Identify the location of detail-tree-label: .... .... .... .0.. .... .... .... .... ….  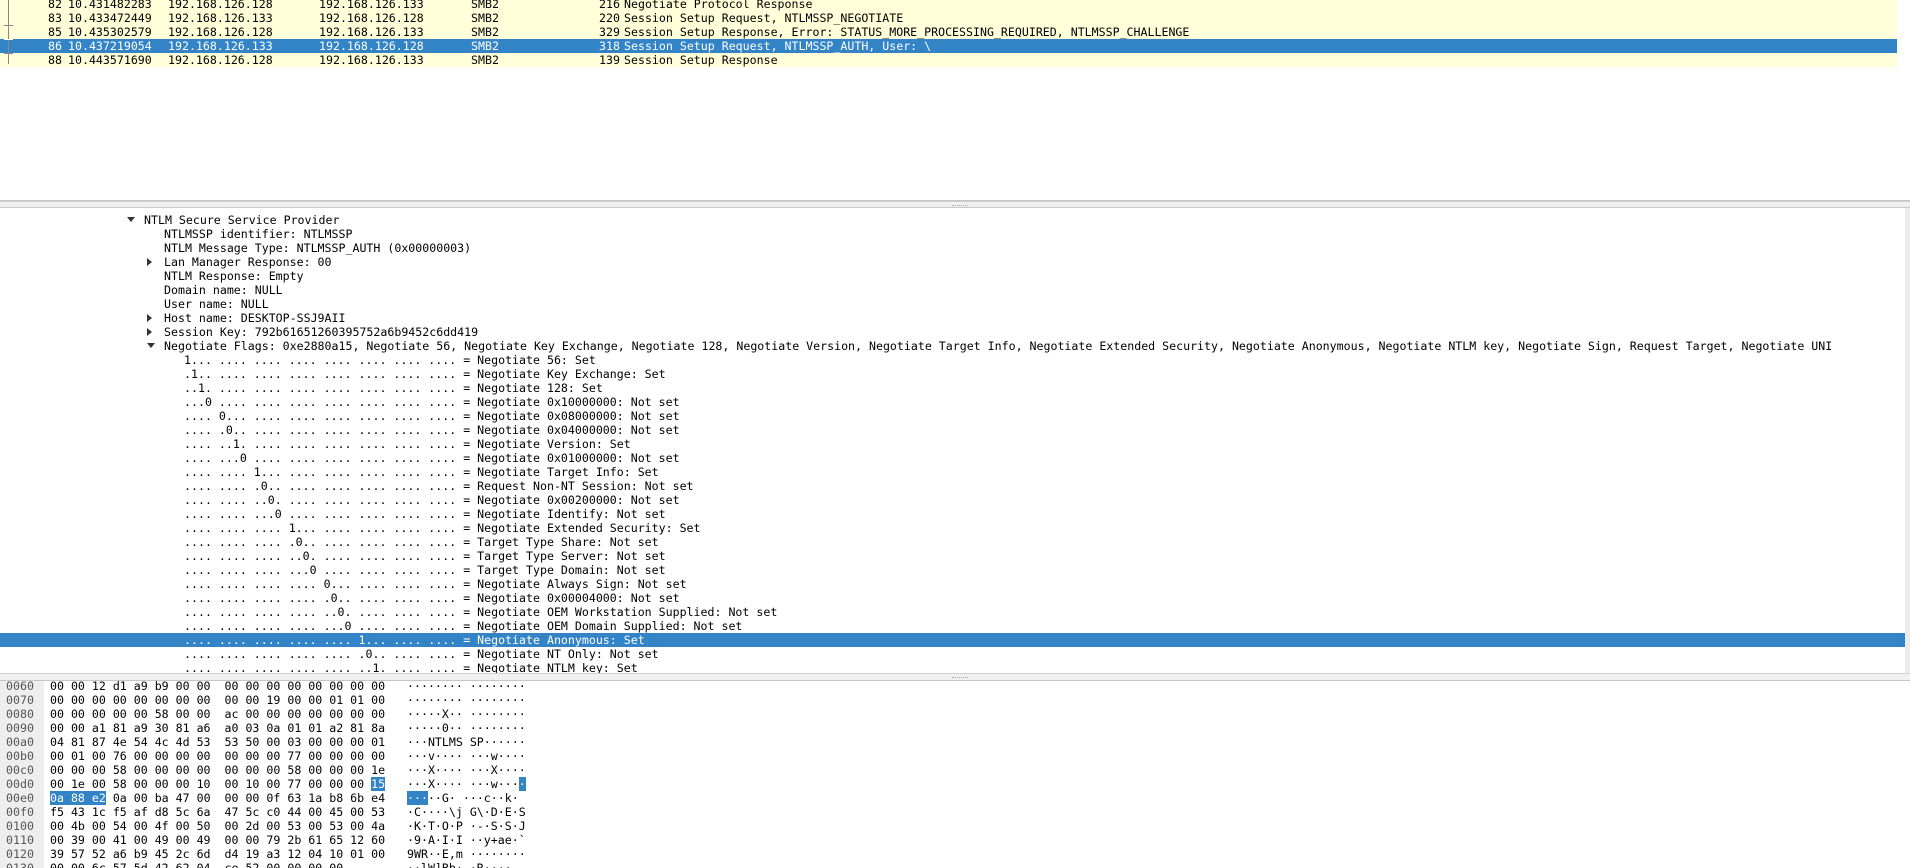
(421, 542).